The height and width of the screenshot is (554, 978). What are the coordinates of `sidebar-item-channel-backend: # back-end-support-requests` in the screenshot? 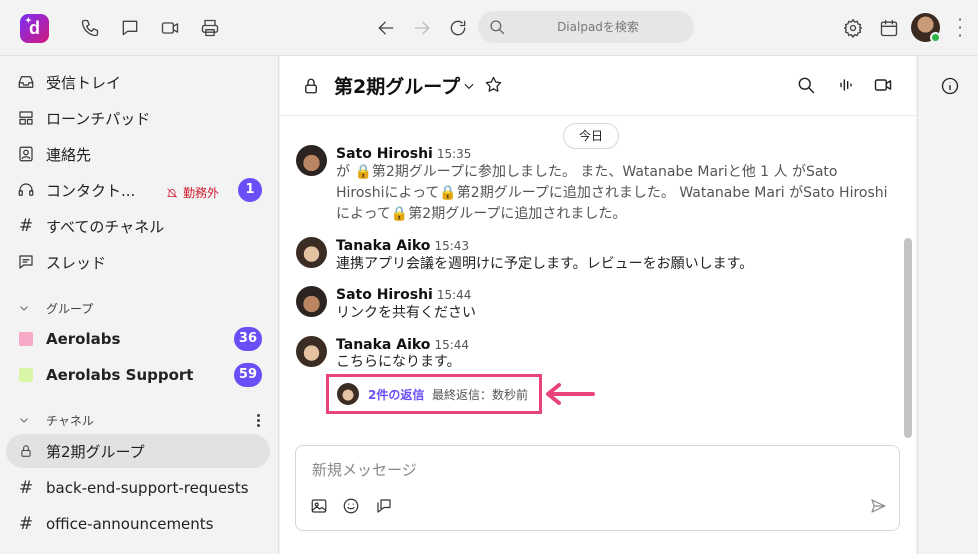 It's located at (138, 488).